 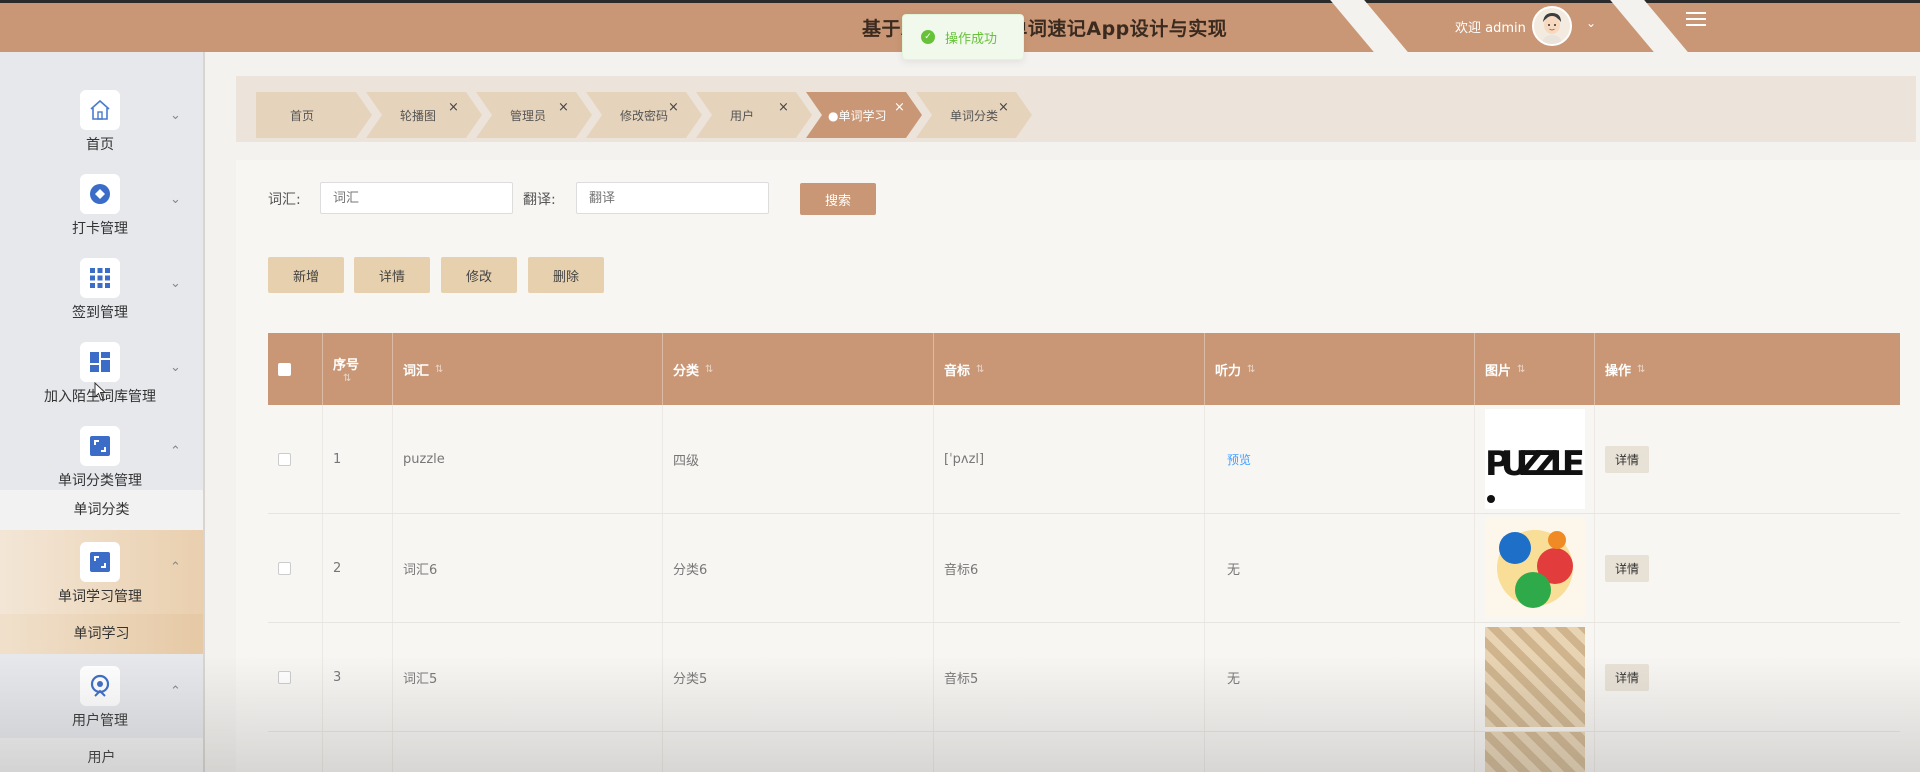 I want to click on sidebar-item-word-study: 单词学习管理 ⌃, so click(x=101, y=572).